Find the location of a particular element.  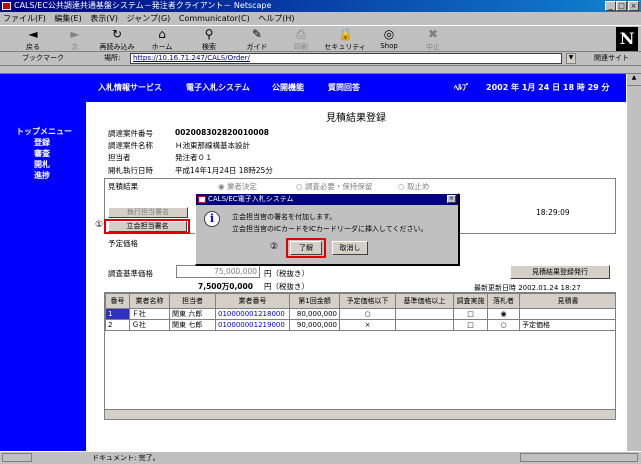

stop-button: ✖ 中止 is located at coordinates (433, 40).